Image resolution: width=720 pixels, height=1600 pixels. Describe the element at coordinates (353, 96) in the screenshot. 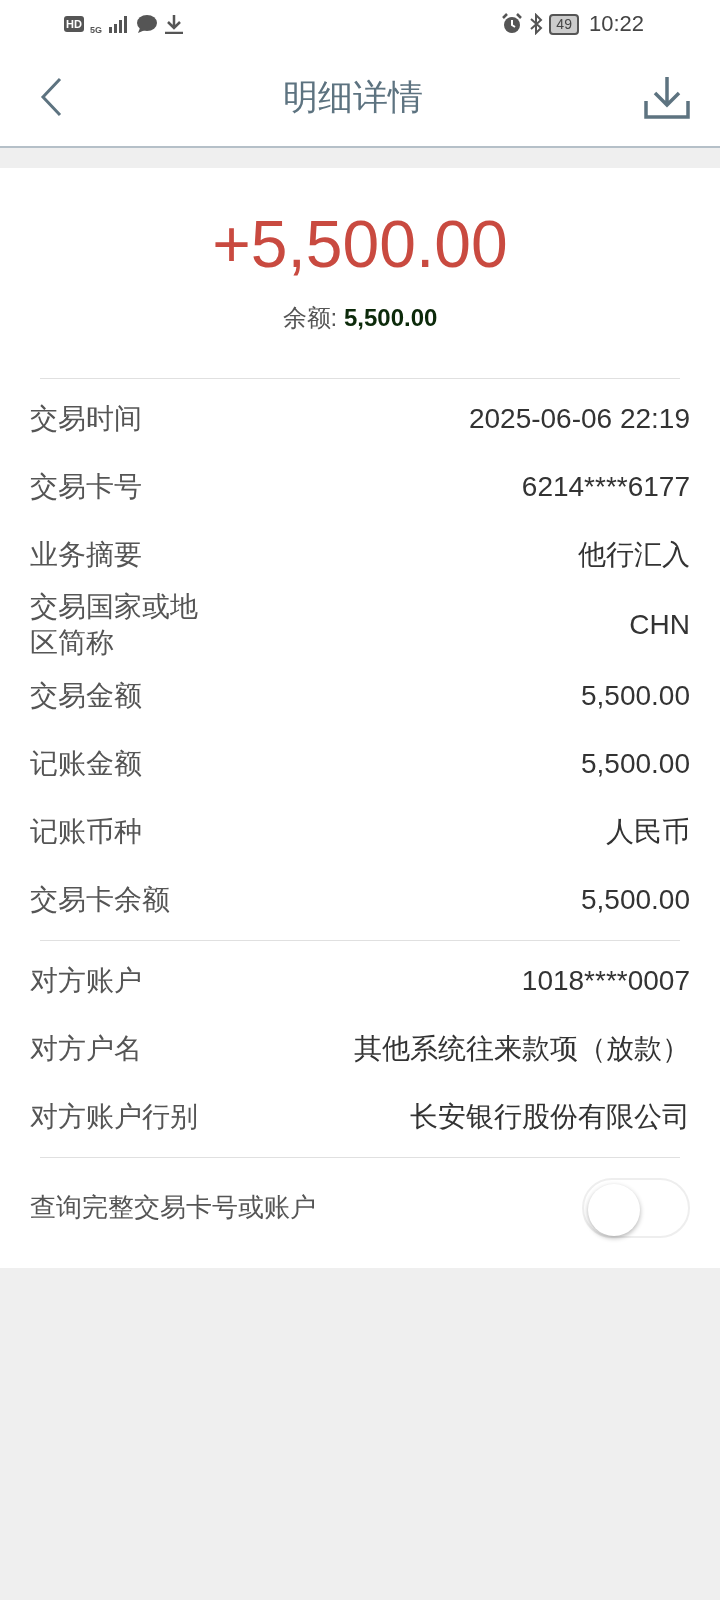

I see `page-title: 明细详情` at that location.